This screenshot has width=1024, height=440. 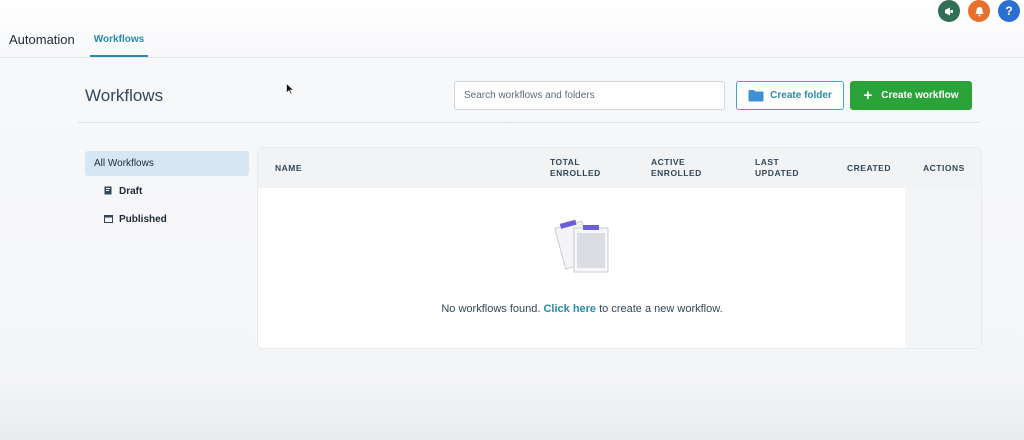 I want to click on column-header-last-updated: LAST UPDATED, so click(x=777, y=168).